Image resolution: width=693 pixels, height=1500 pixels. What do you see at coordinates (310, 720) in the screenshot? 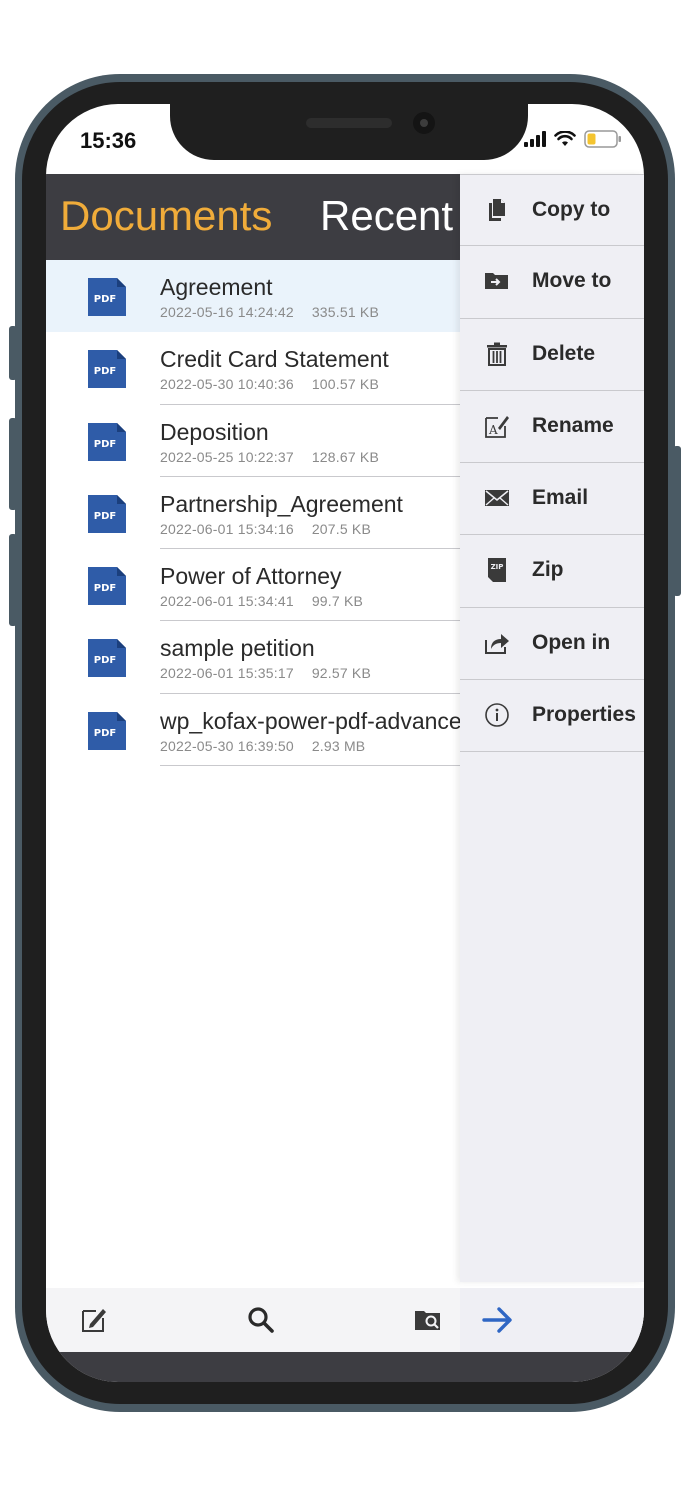
I see `file-name: wp_kofax-power-pdf-advanced` at bounding box center [310, 720].